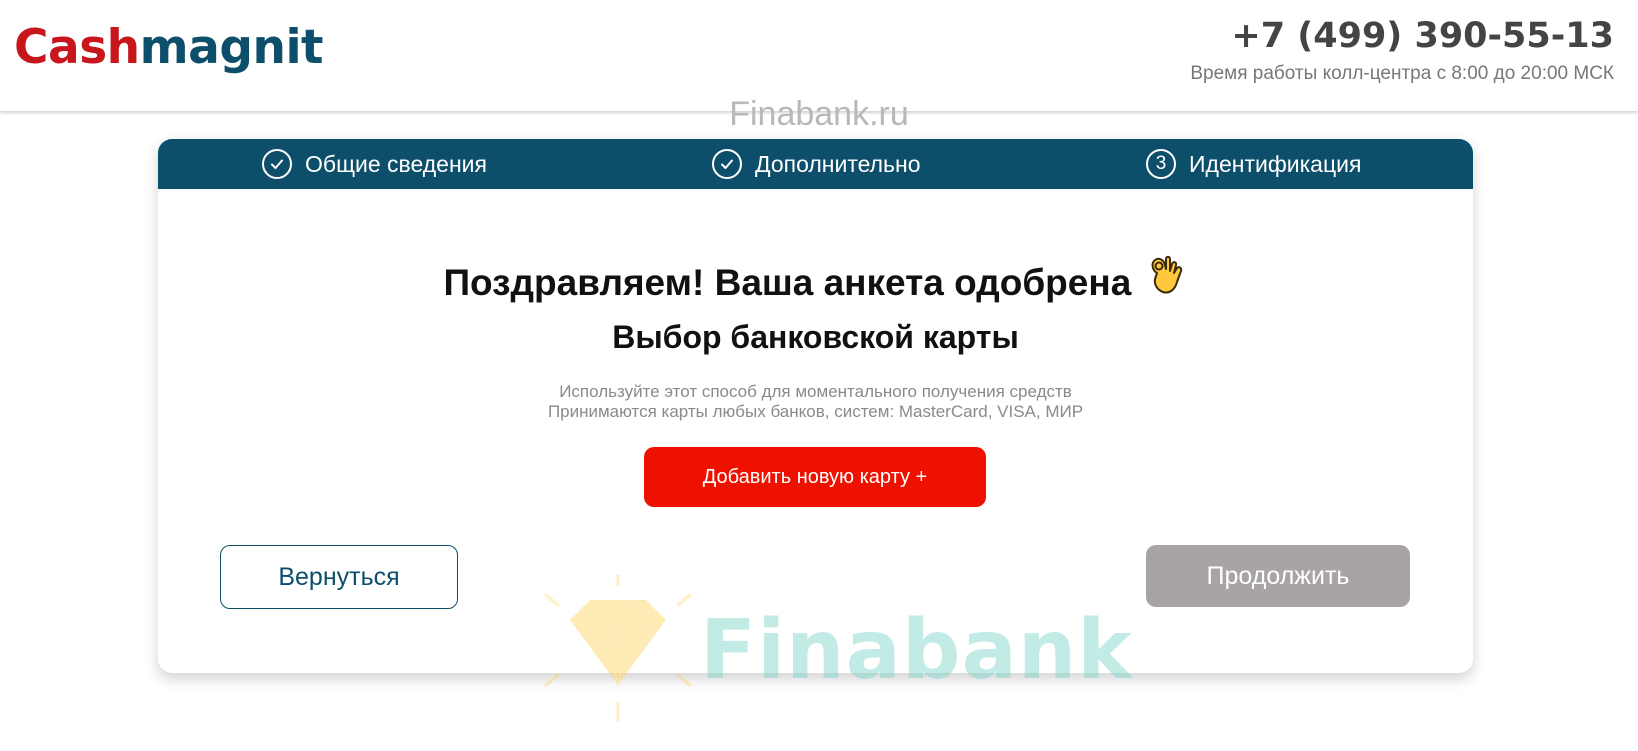  I want to click on watermark-top: Finabank.ru, so click(819, 114).